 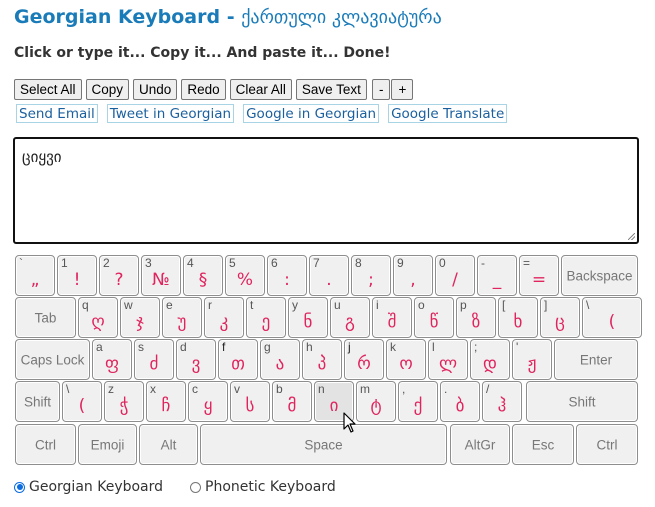 I want to click on key-9: 9,, so click(x=413, y=275).